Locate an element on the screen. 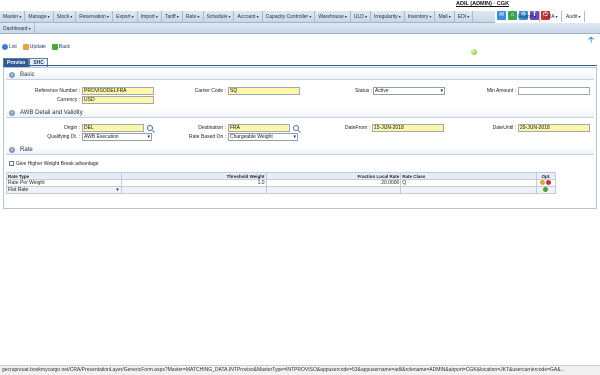 Image resolution: width=600 pixels, height=375 pixels. add-icon is located at coordinates (545, 190).